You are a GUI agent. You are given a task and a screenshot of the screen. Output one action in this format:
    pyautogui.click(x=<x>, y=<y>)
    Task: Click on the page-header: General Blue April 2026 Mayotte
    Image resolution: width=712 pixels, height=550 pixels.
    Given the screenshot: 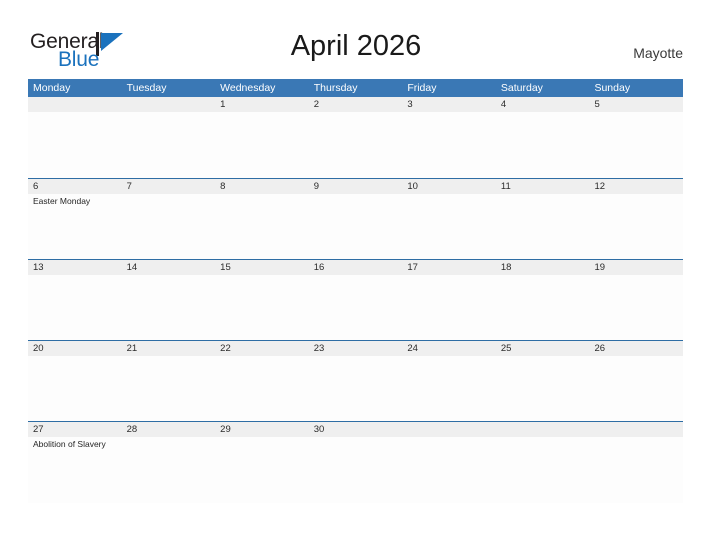 What is the action you would take?
    pyautogui.click(x=356, y=39)
    